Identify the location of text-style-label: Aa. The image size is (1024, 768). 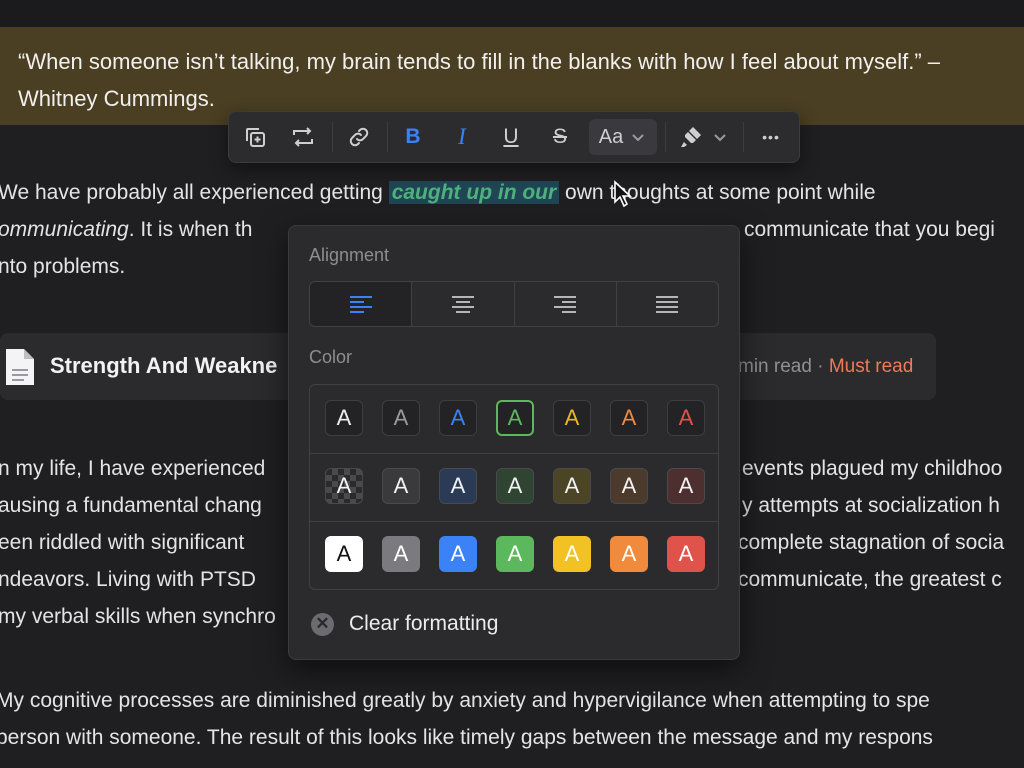
(611, 136).